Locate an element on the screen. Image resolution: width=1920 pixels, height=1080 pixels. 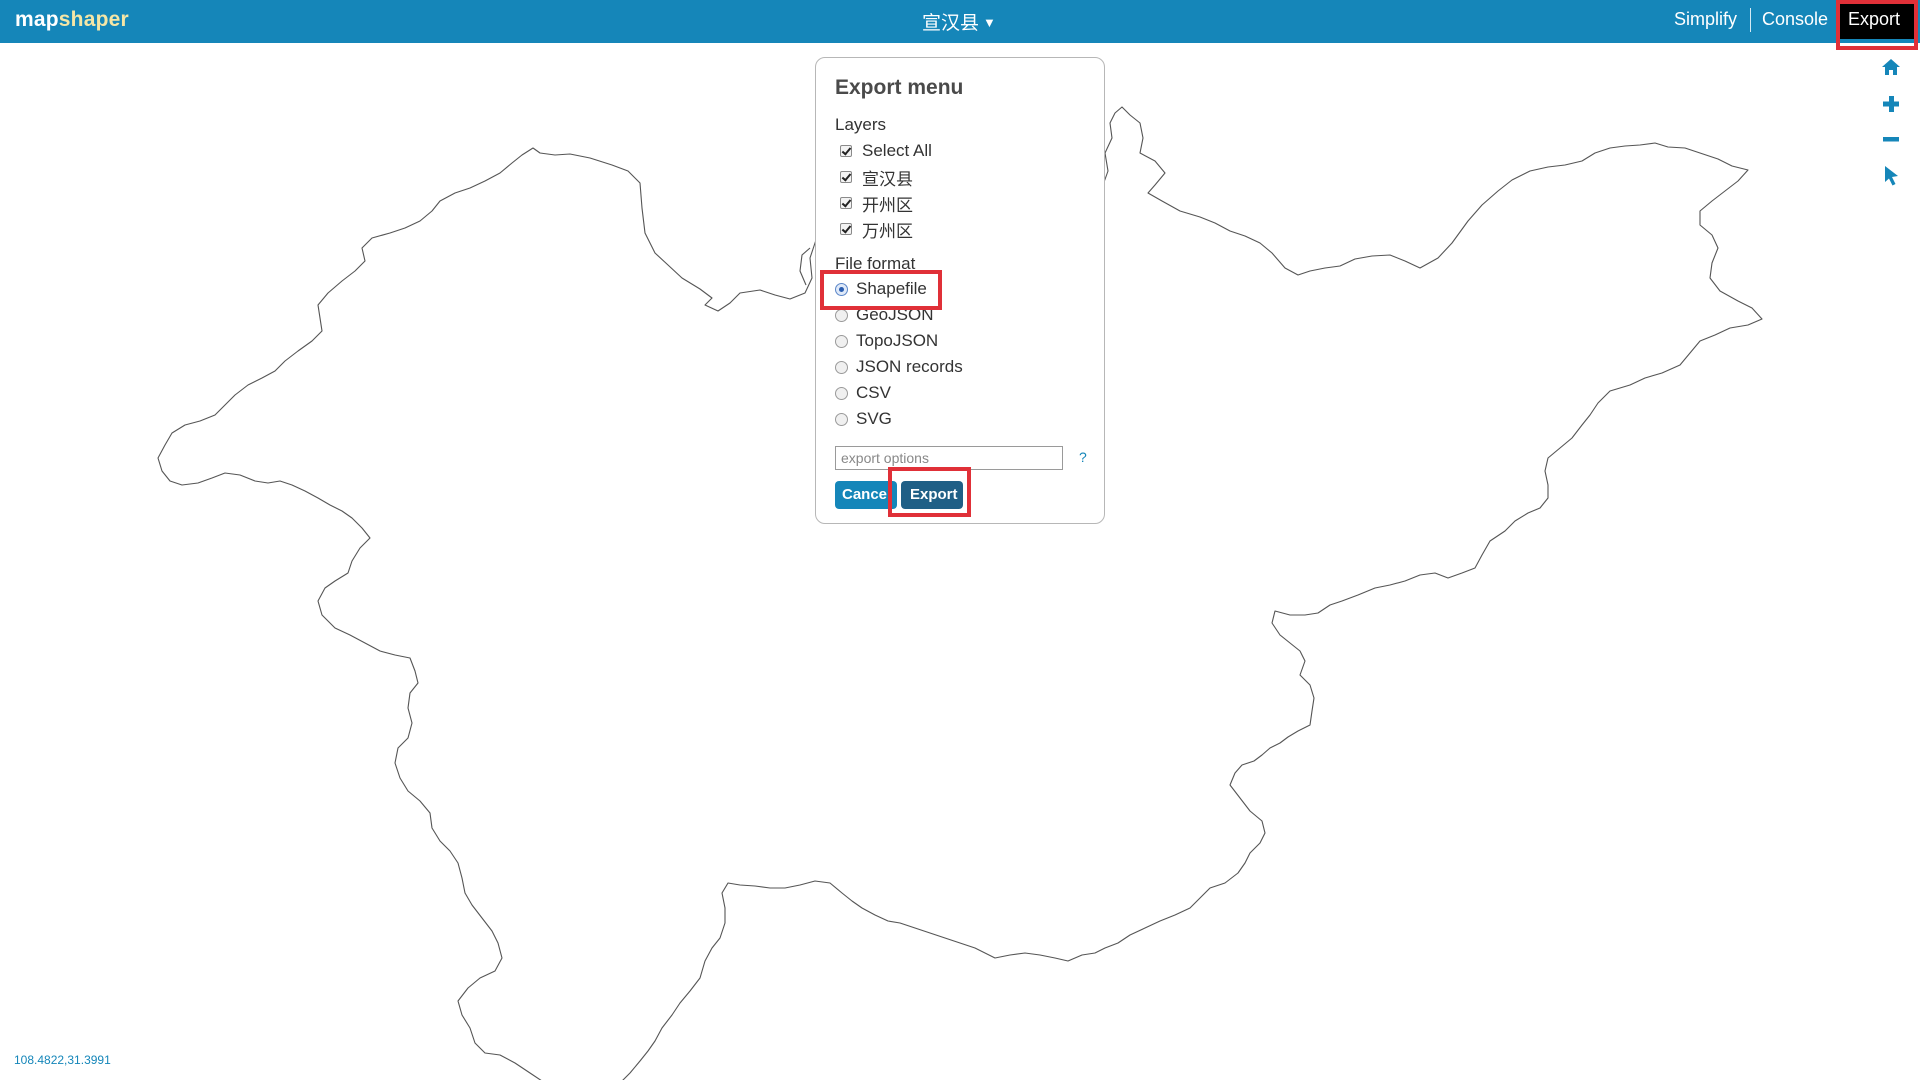
logo-text-shaper: shaper is located at coordinates (93, 19).